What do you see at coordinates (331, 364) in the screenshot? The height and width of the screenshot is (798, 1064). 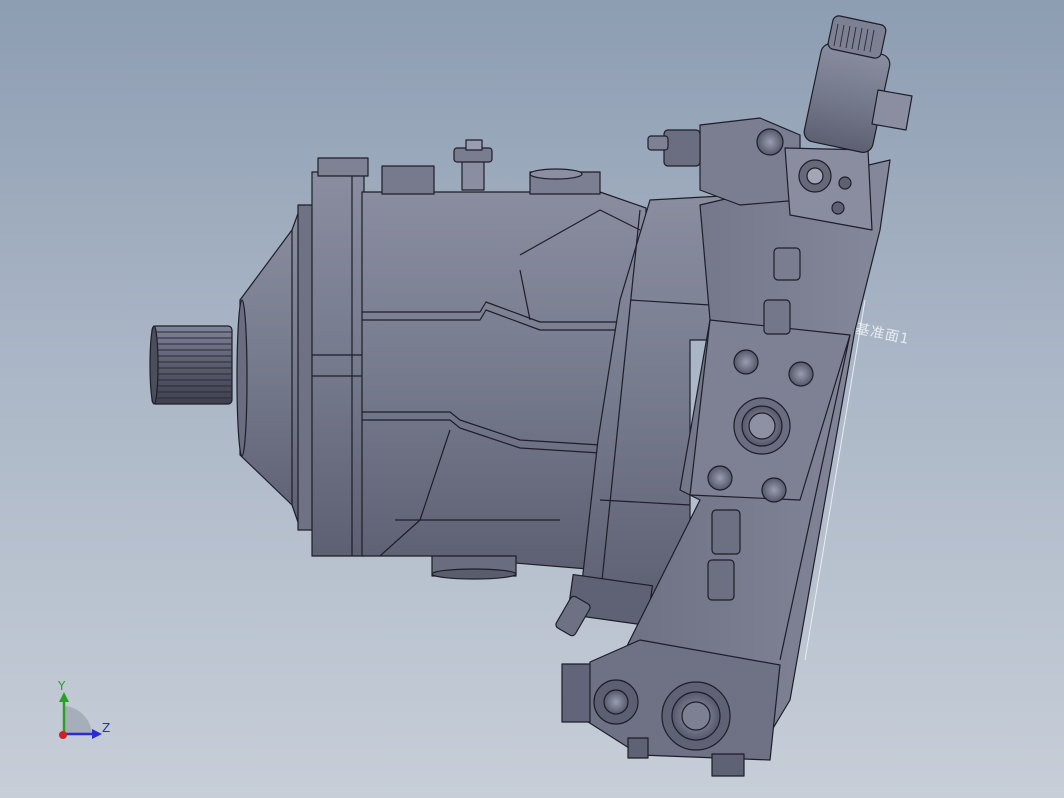 I see `mounting-flange` at bounding box center [331, 364].